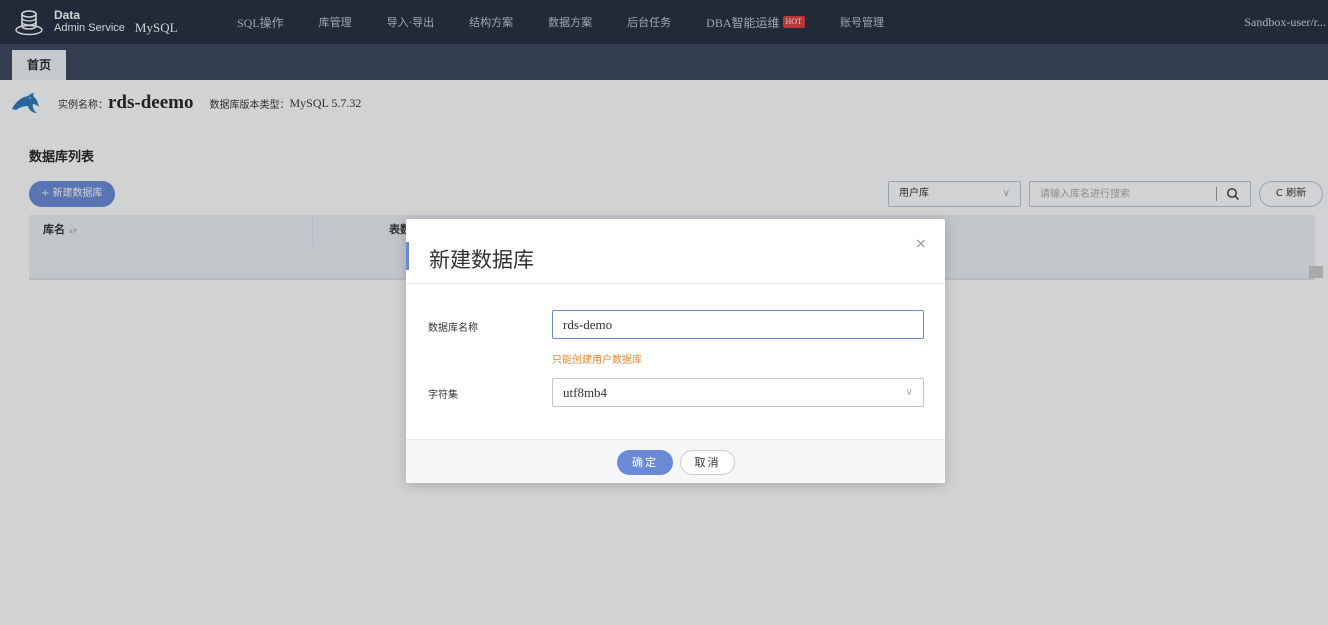 Image resolution: width=1328 pixels, height=625 pixels. I want to click on confirm-button: 确定, so click(645, 462).